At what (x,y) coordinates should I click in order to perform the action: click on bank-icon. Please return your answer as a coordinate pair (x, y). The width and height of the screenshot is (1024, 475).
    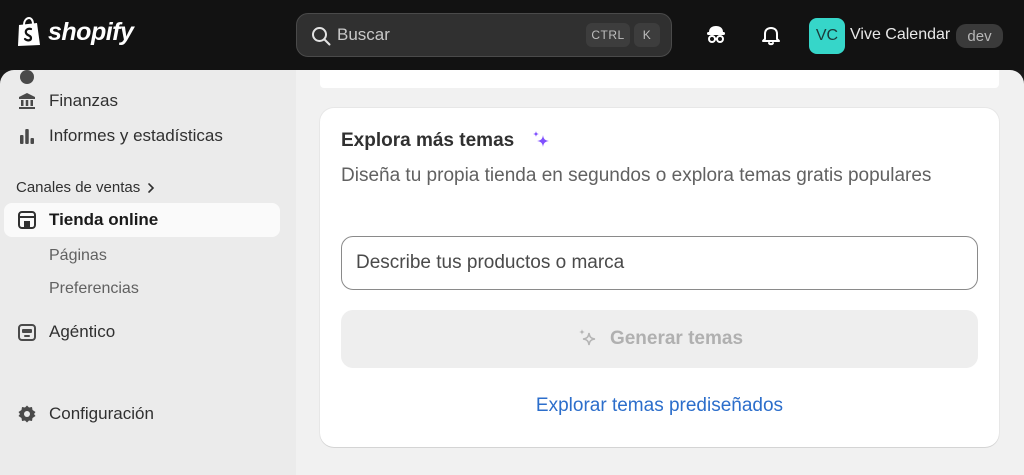
    Looking at the image, I should click on (27, 101).